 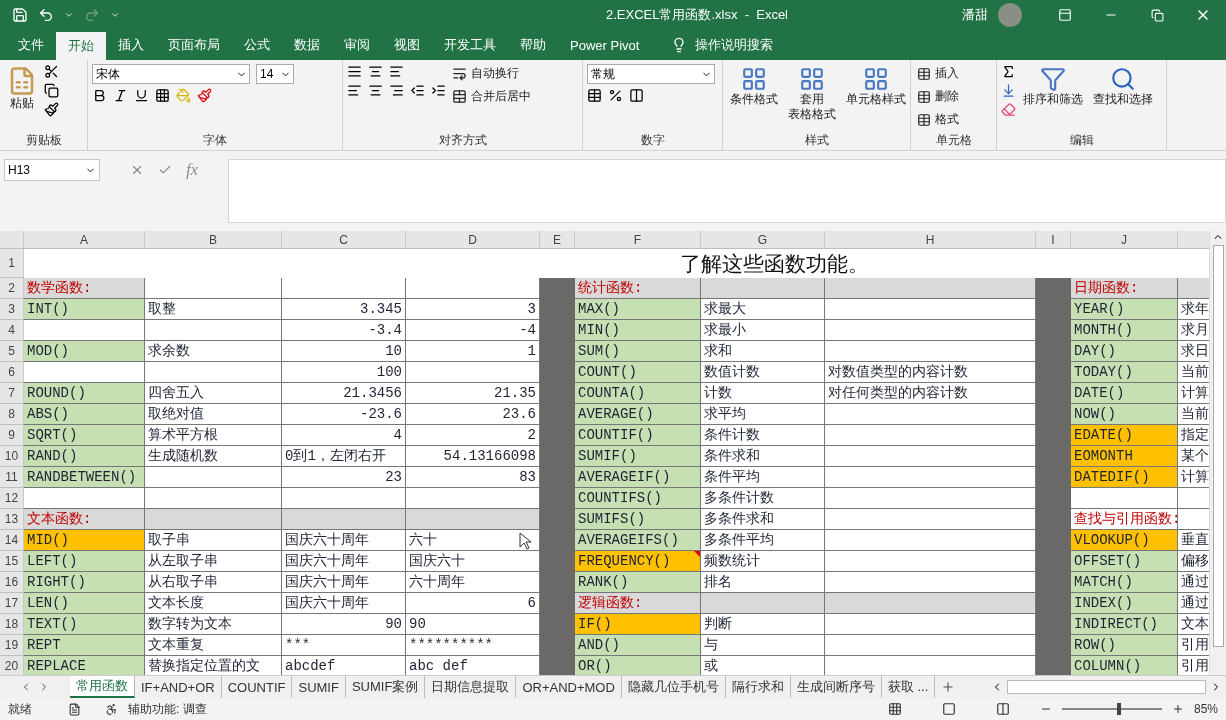 What do you see at coordinates (938, 119) in the screenshot?
I see `cells-button: 格式` at bounding box center [938, 119].